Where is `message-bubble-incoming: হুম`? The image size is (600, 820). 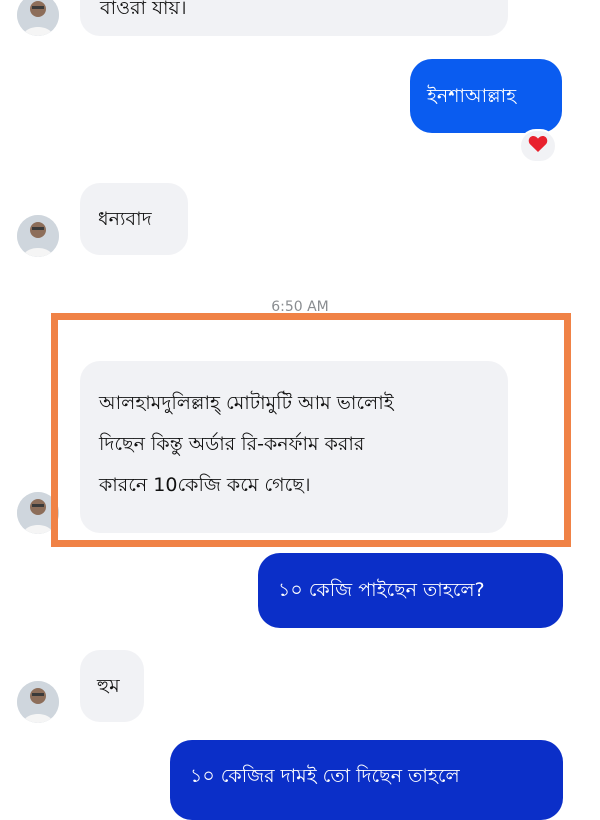 message-bubble-incoming: হুম is located at coordinates (112, 686).